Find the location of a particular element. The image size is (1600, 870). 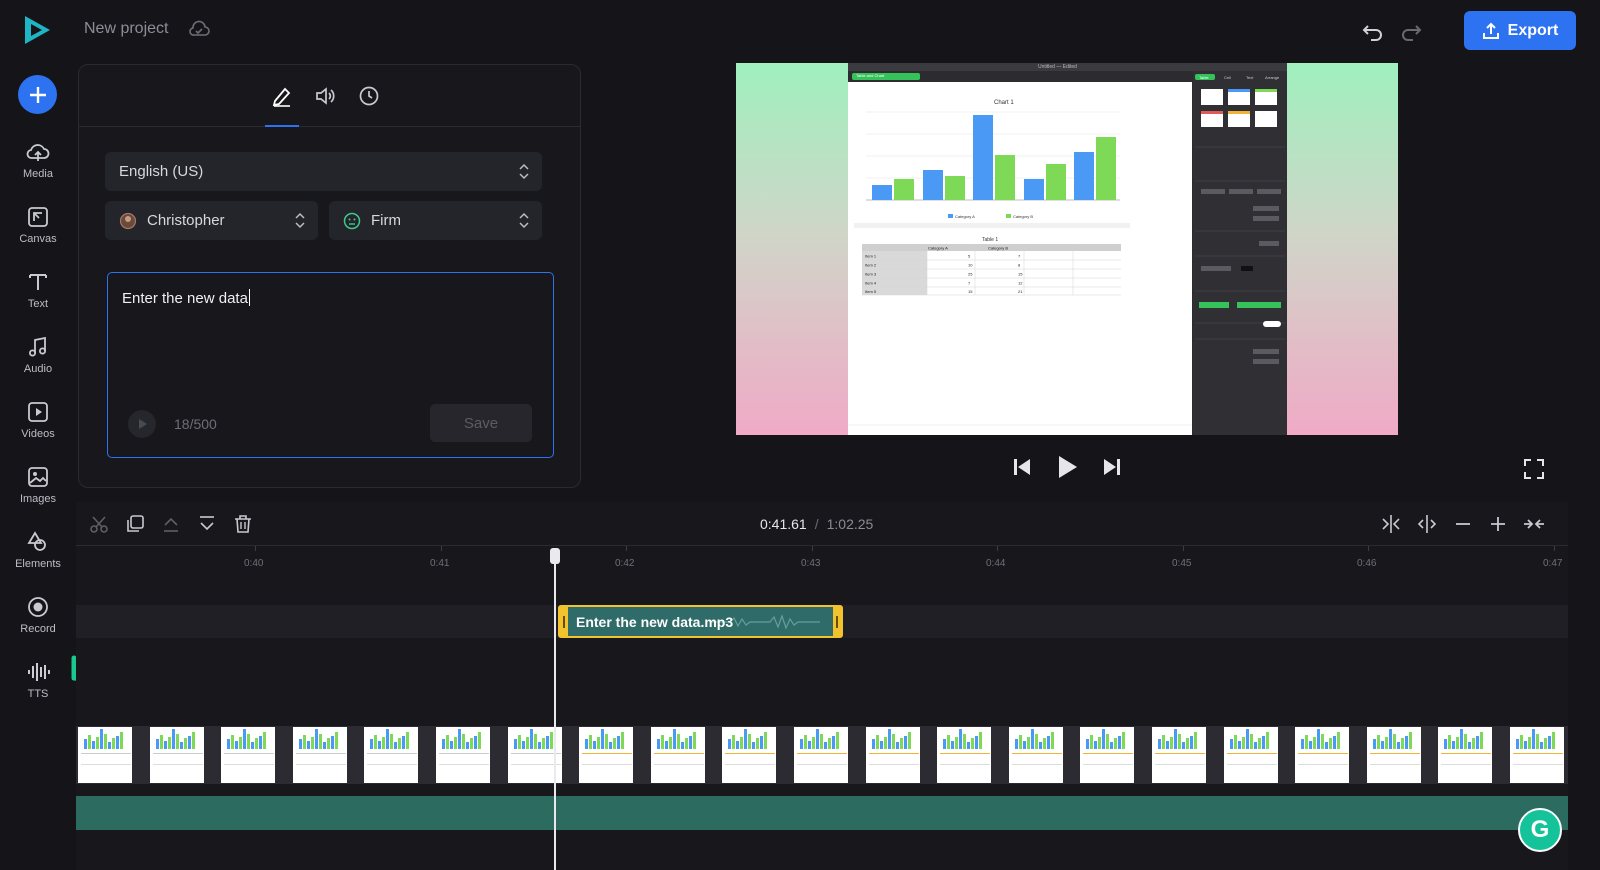

grammarly-badge: G is located at coordinates (1540, 830).